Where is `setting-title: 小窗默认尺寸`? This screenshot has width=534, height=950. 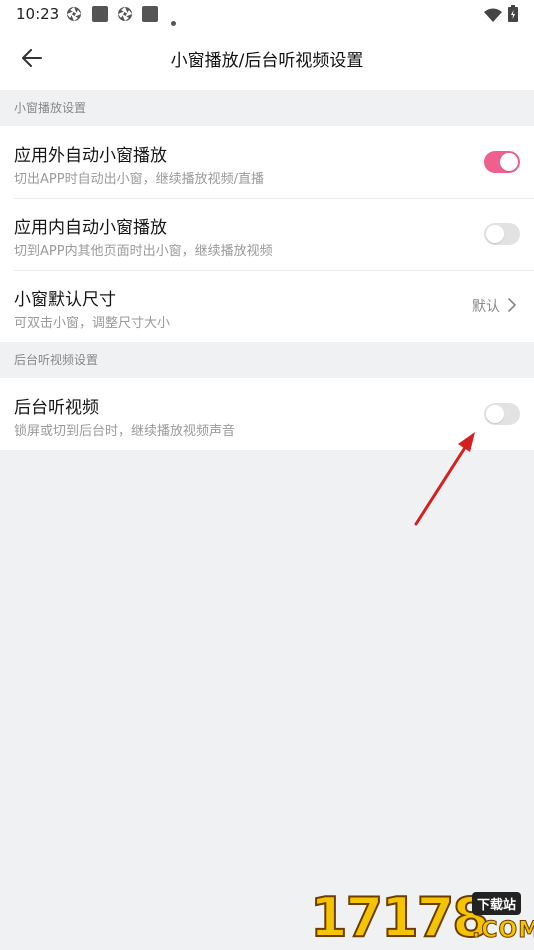
setting-title: 小窗默认尺寸 is located at coordinates (65, 300).